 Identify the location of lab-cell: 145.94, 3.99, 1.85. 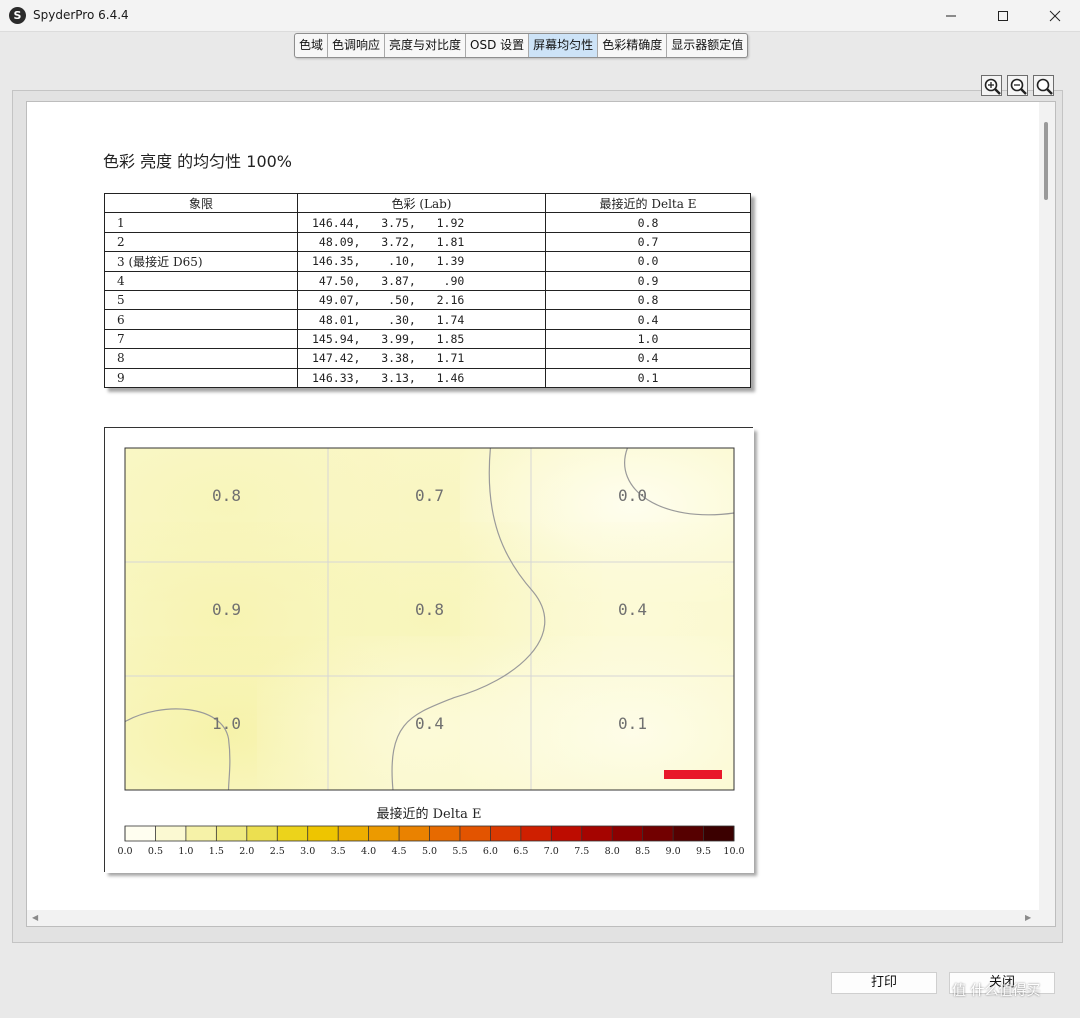
(421, 339).